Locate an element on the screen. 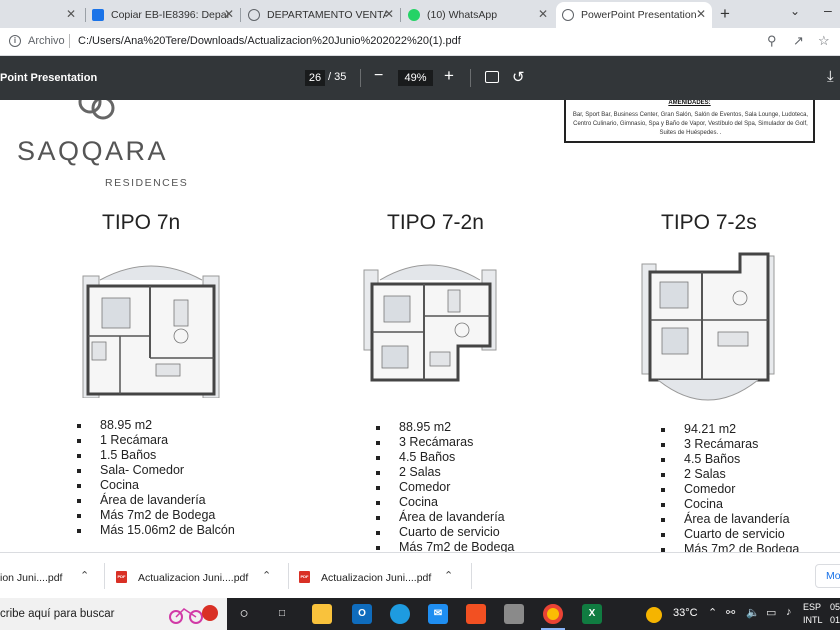 Image resolution: width=840 pixels, height=630 pixels. new-tab-button: + is located at coordinates (725, 14).